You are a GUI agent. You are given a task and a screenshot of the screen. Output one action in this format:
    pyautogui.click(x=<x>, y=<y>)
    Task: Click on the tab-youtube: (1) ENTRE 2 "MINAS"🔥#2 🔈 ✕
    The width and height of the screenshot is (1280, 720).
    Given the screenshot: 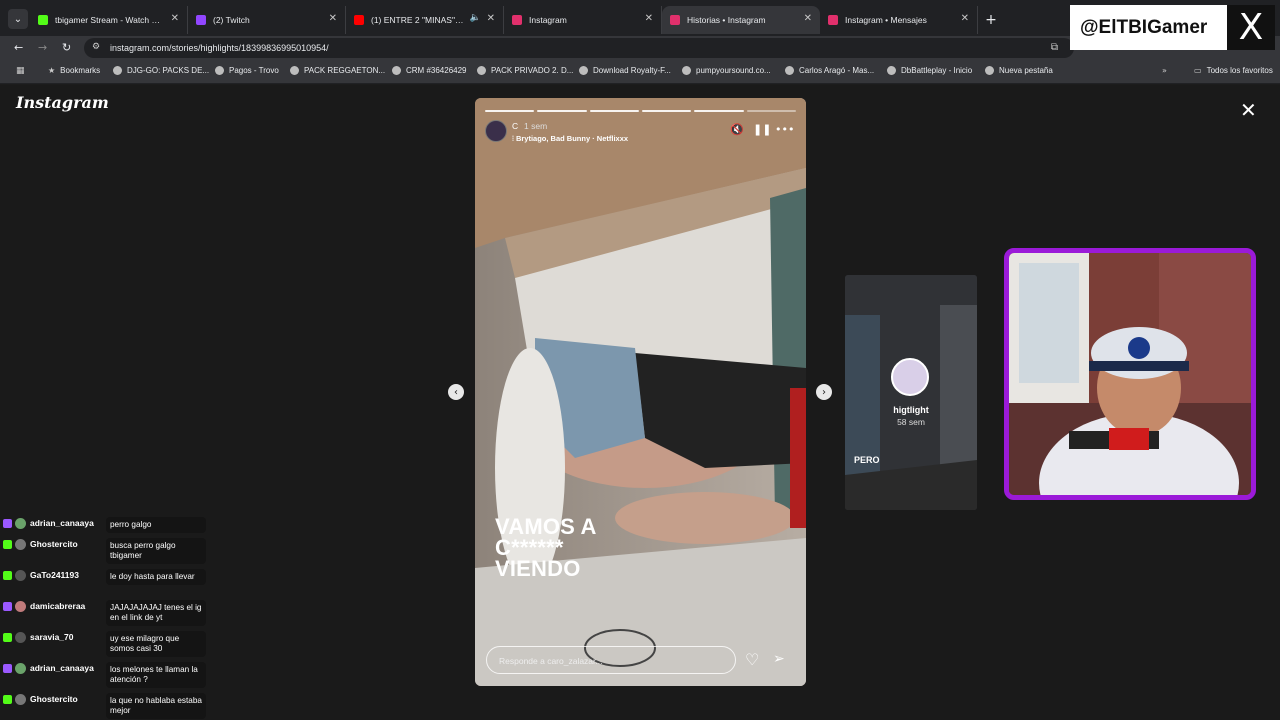 What is the action you would take?
    pyautogui.click(x=425, y=20)
    